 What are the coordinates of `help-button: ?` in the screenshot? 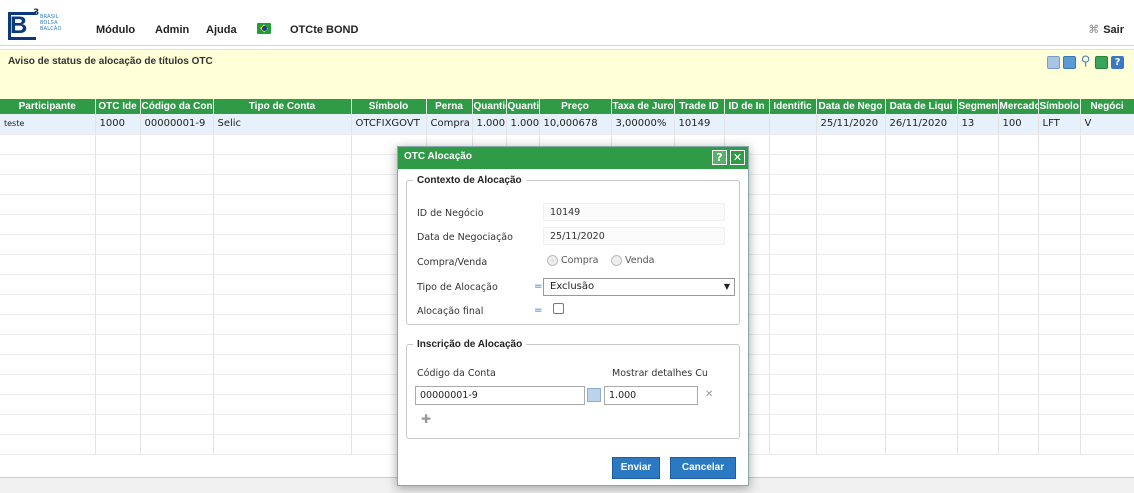 It's located at (719, 157).